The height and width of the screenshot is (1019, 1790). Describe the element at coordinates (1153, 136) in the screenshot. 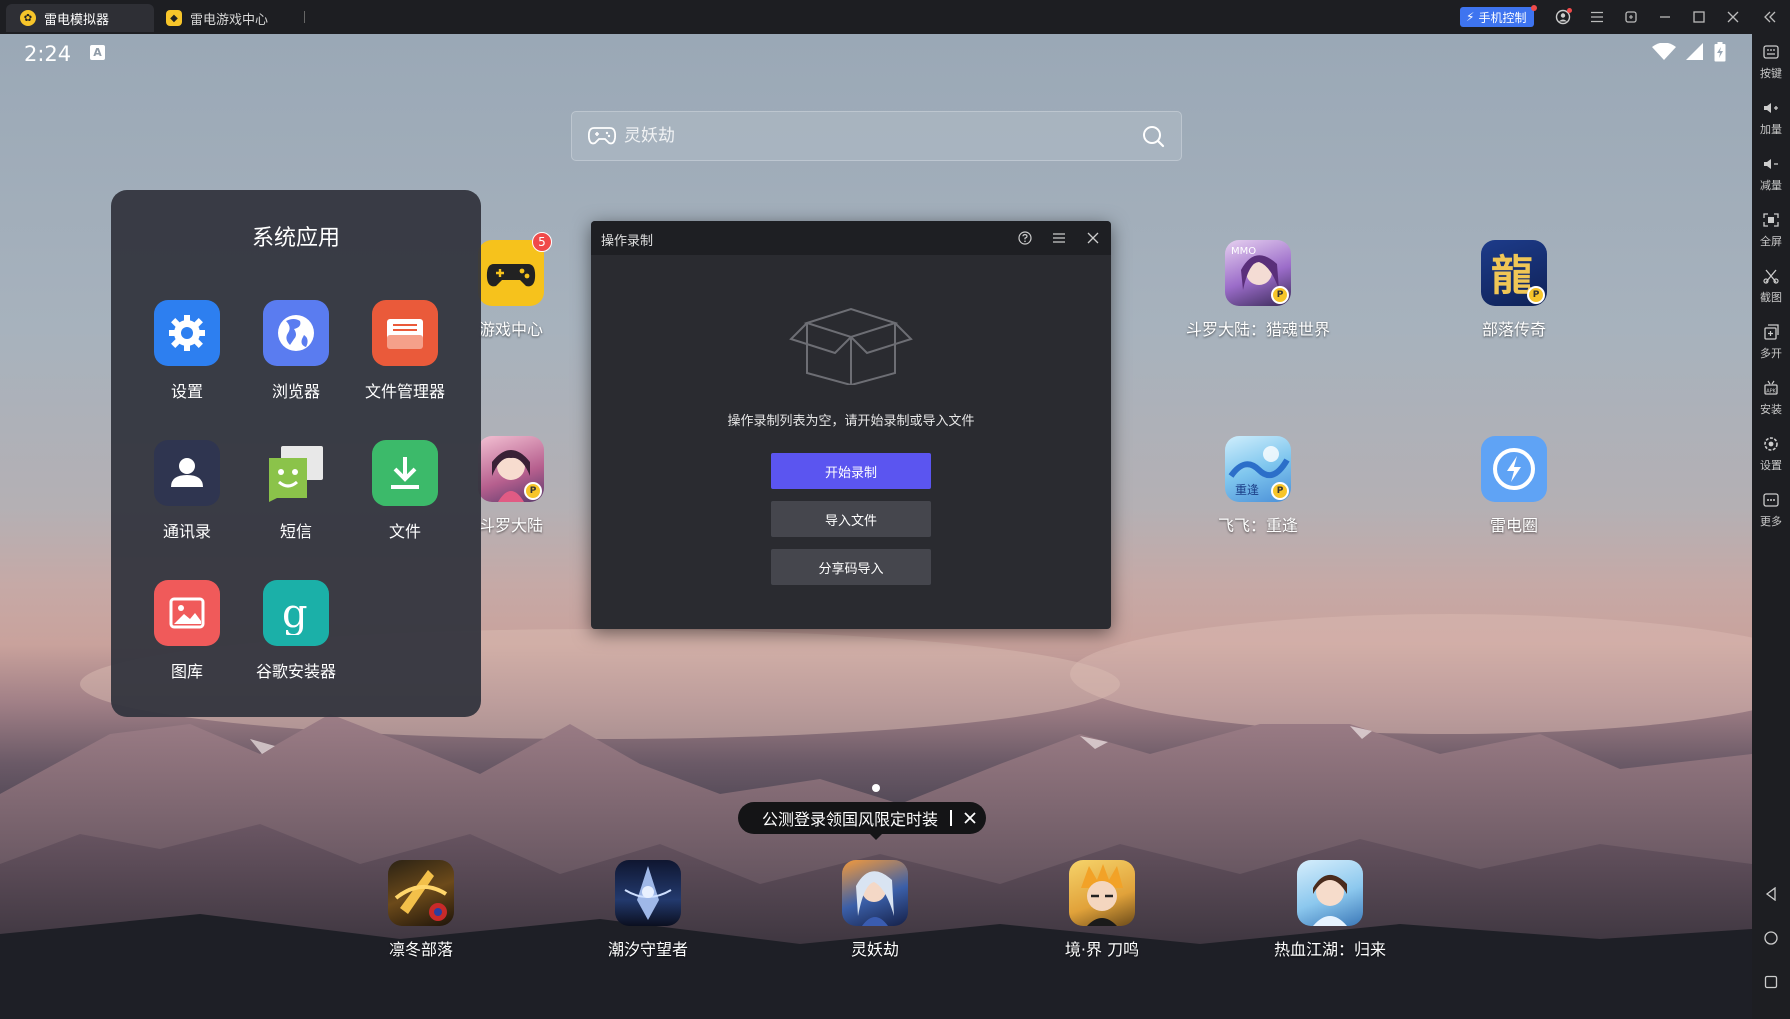

I see `search-icon` at that location.